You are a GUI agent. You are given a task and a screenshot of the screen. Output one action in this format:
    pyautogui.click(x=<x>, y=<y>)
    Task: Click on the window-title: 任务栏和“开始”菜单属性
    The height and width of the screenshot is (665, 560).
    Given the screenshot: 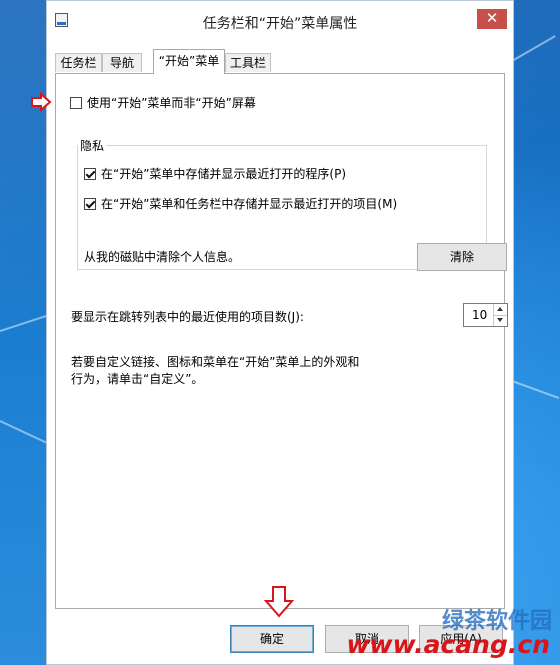 What is the action you would take?
    pyautogui.click(x=280, y=24)
    